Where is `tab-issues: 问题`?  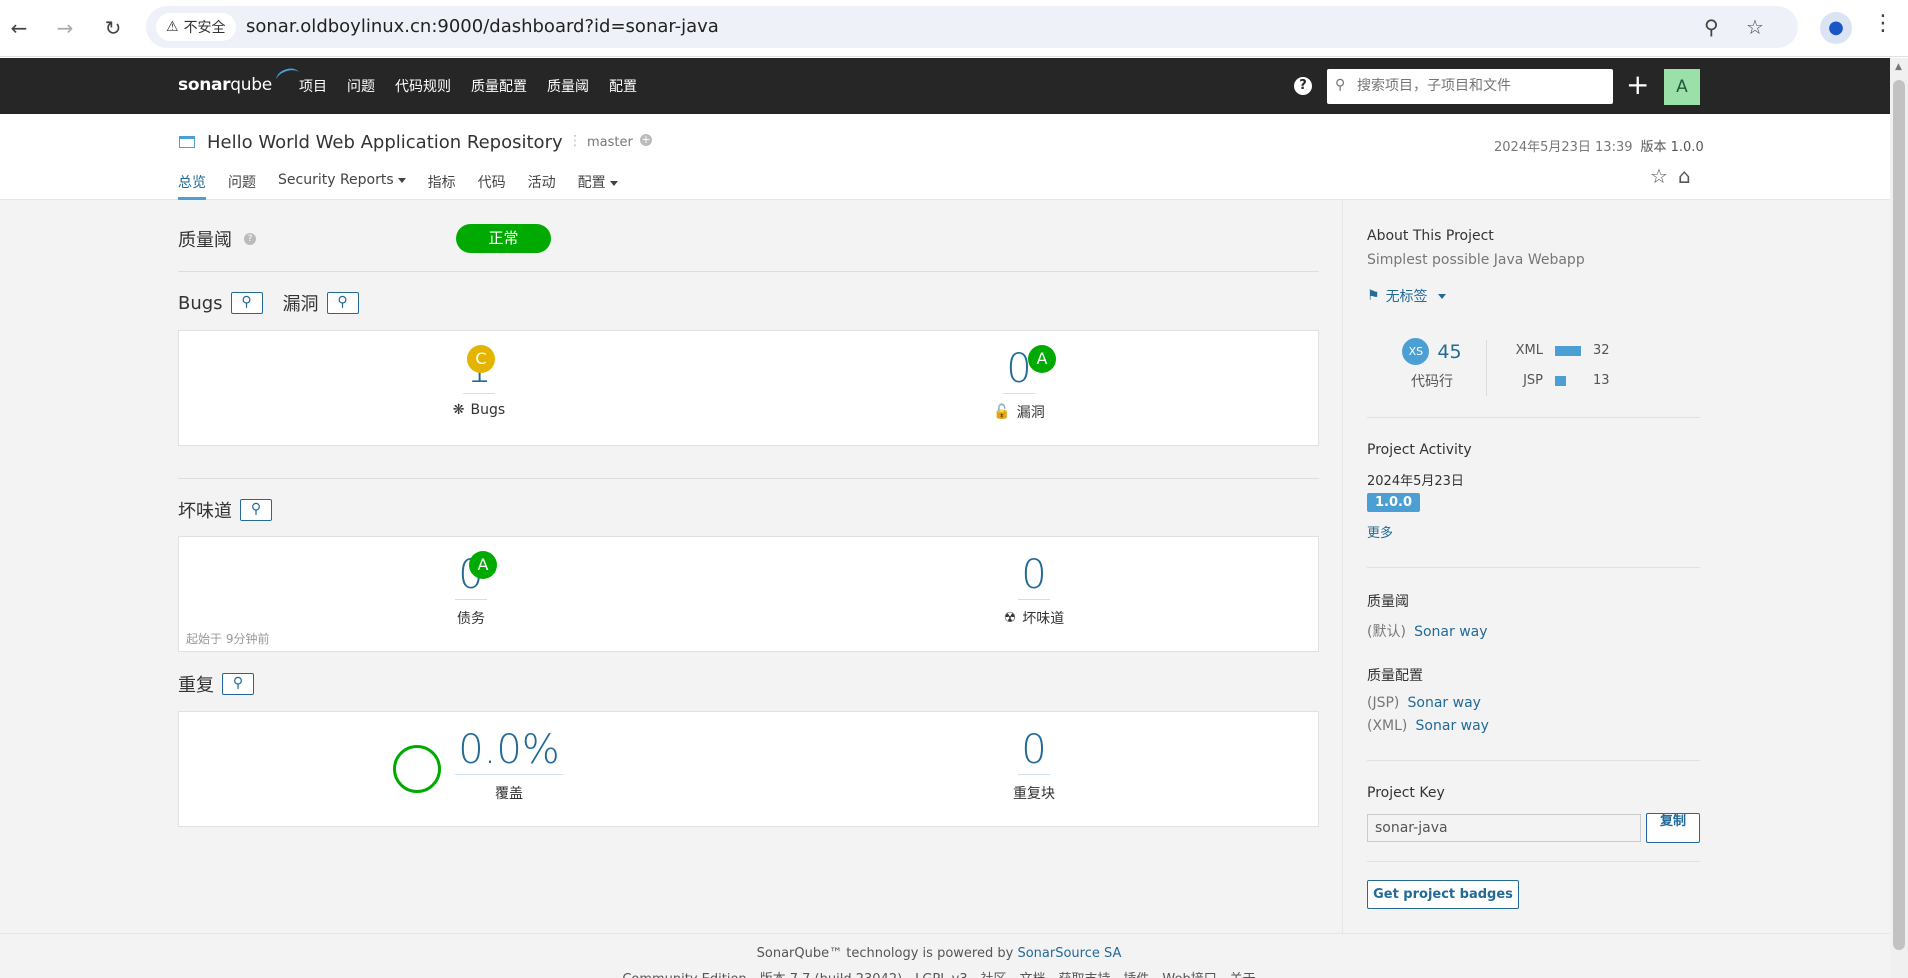
tab-issues: 问题 is located at coordinates (242, 186).